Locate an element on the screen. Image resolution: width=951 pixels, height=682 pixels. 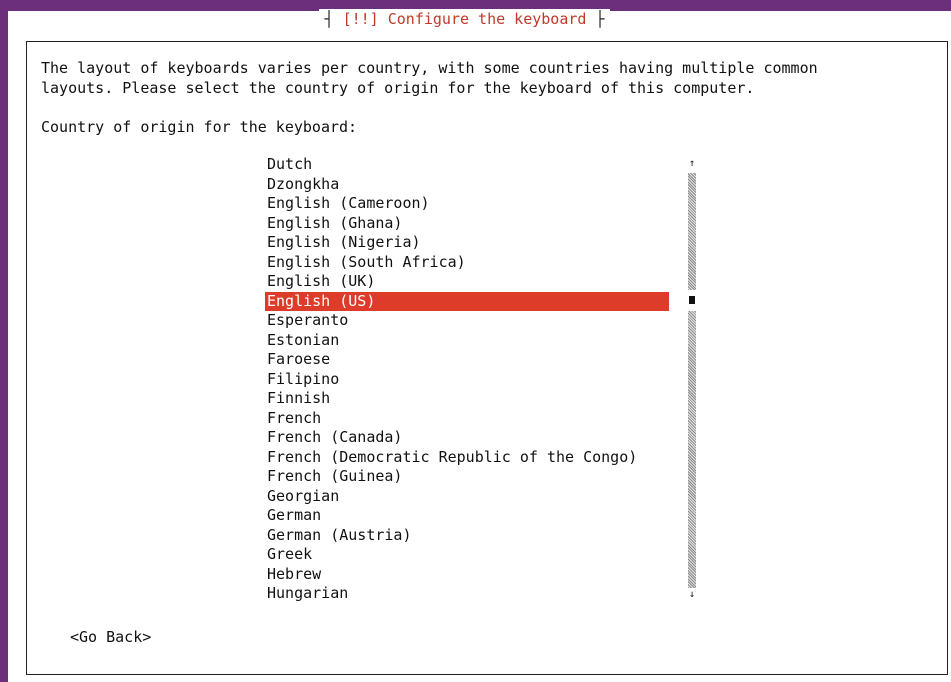
scrollbar-track-lower is located at coordinates (692, 449).